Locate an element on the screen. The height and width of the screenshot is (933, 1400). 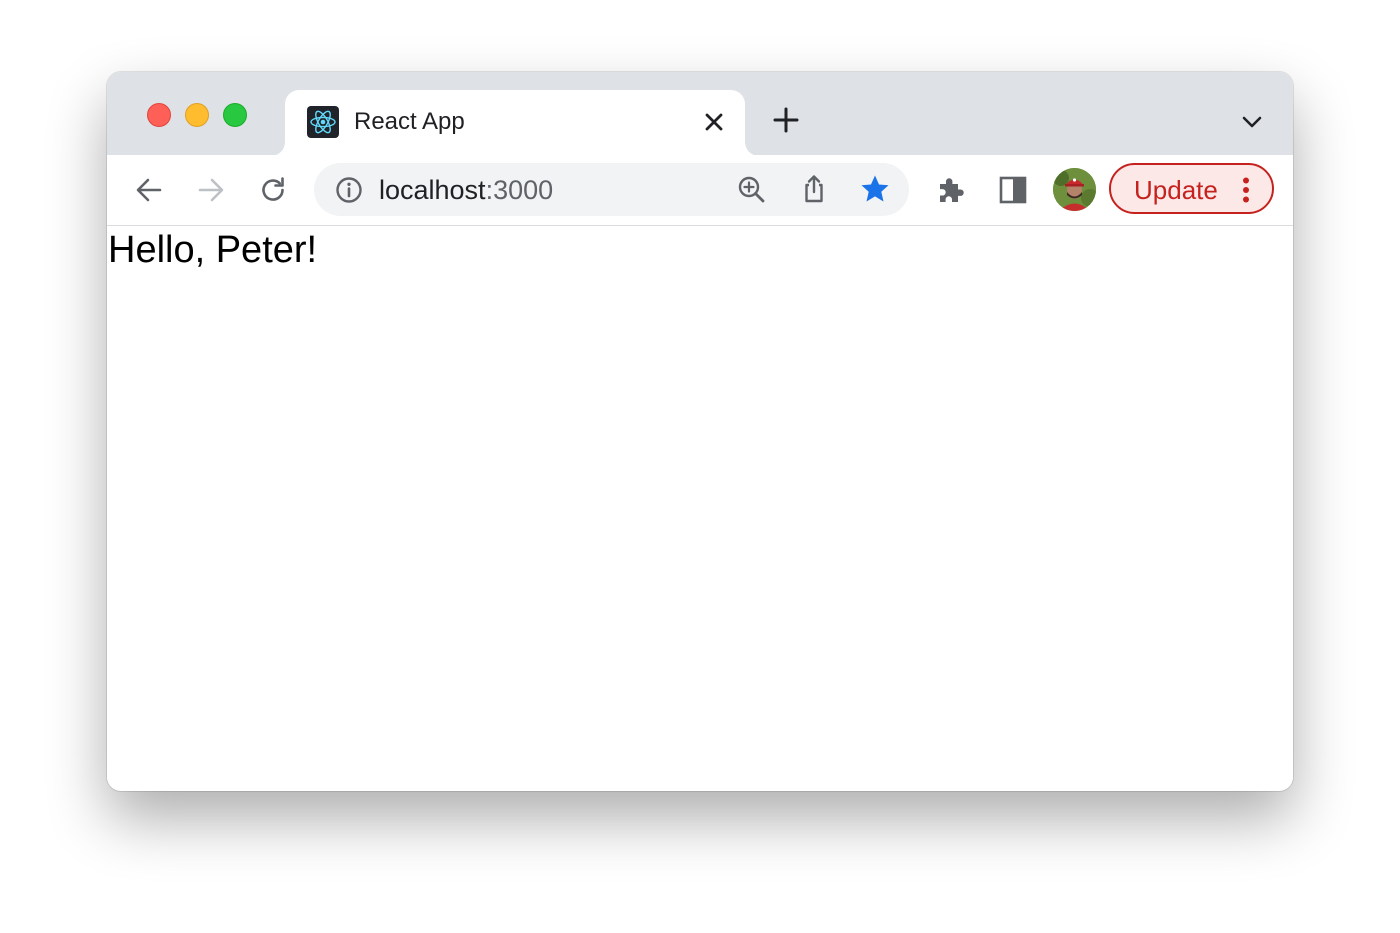
tab-title: React App is located at coordinates (409, 121).